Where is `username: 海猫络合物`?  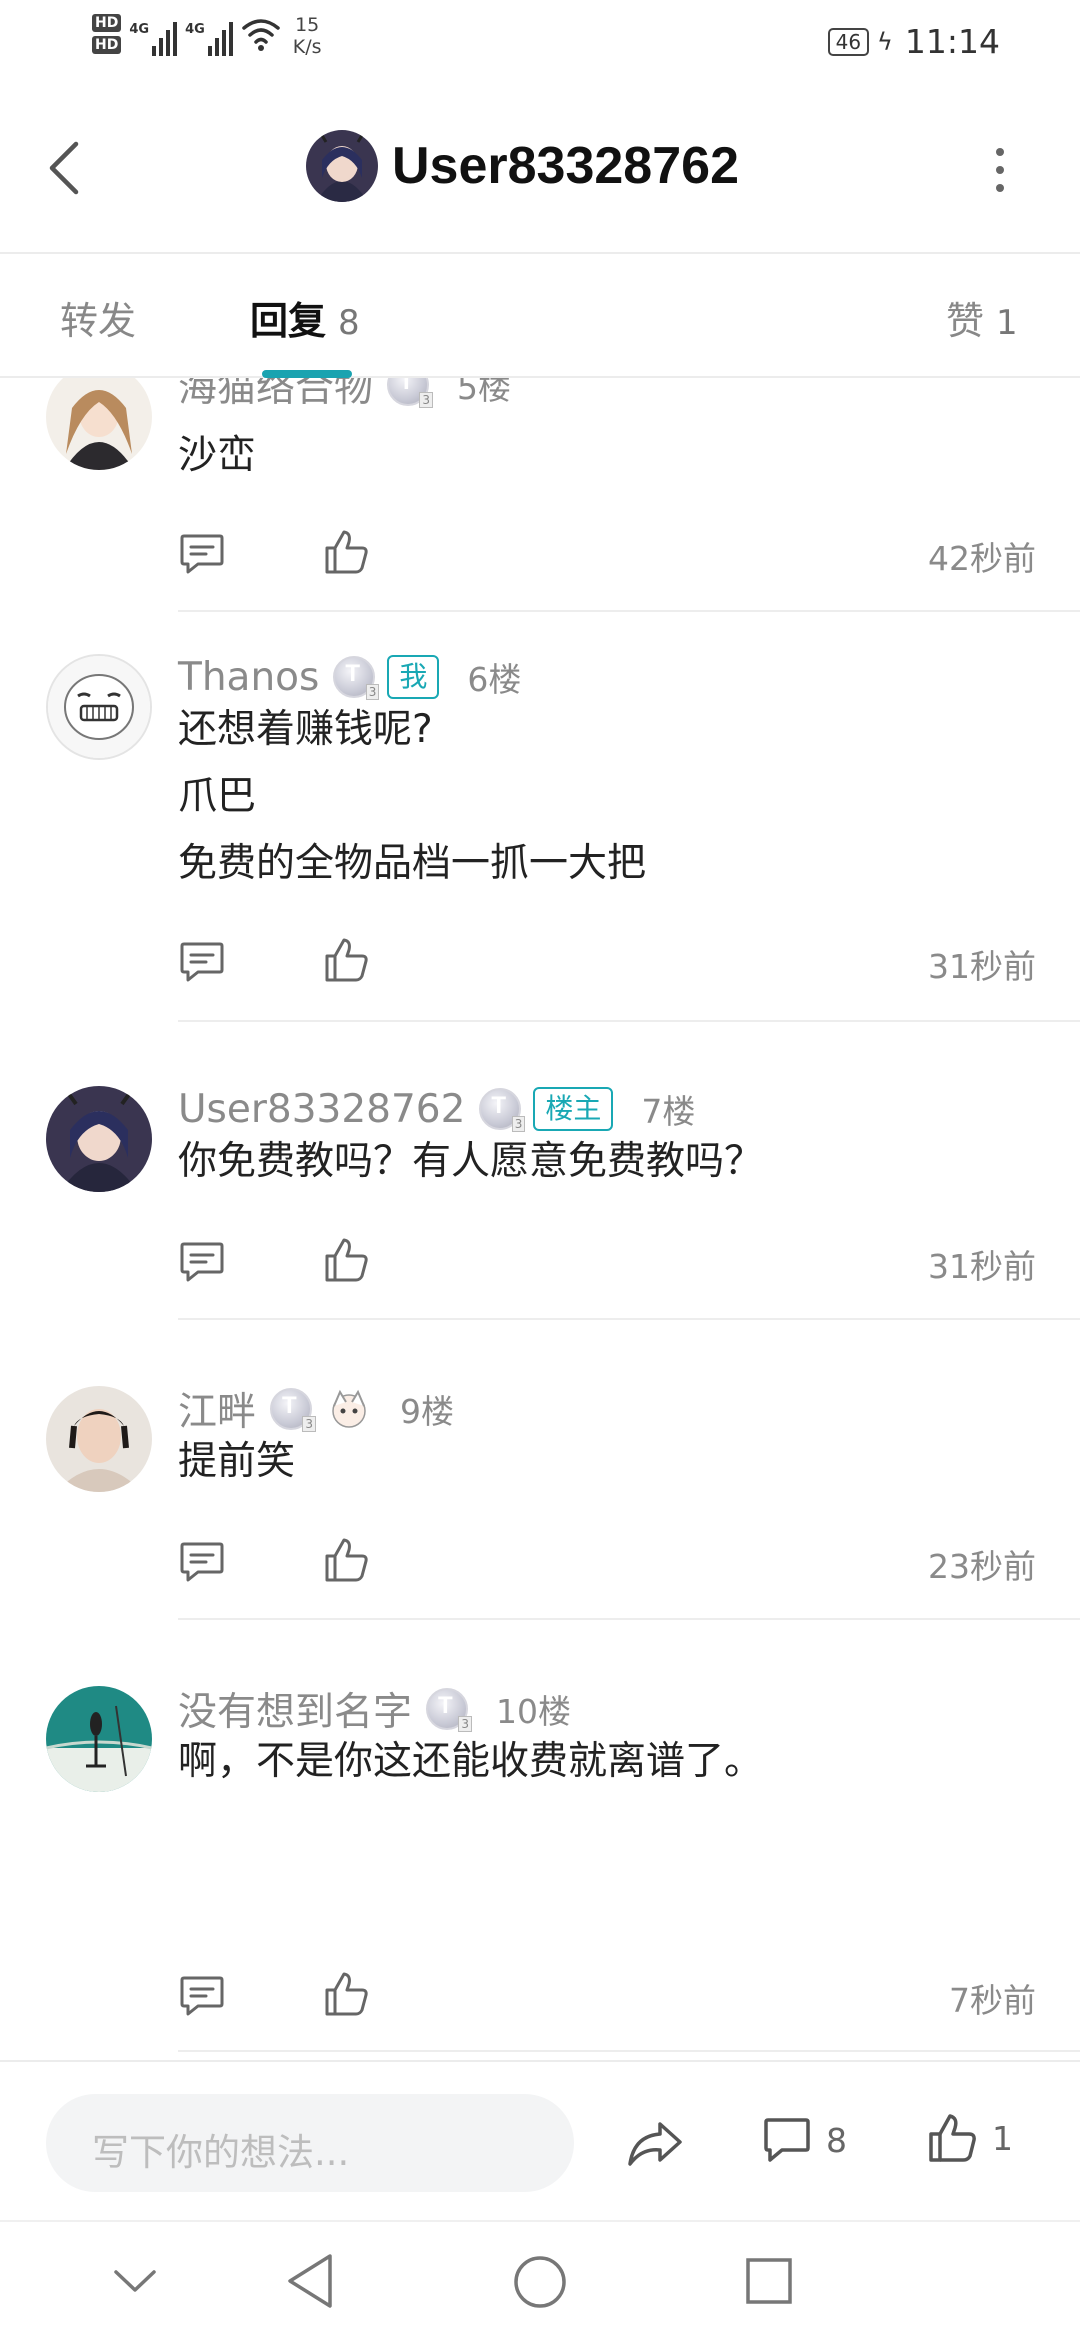 username: 海猫络合物 is located at coordinates (275, 395).